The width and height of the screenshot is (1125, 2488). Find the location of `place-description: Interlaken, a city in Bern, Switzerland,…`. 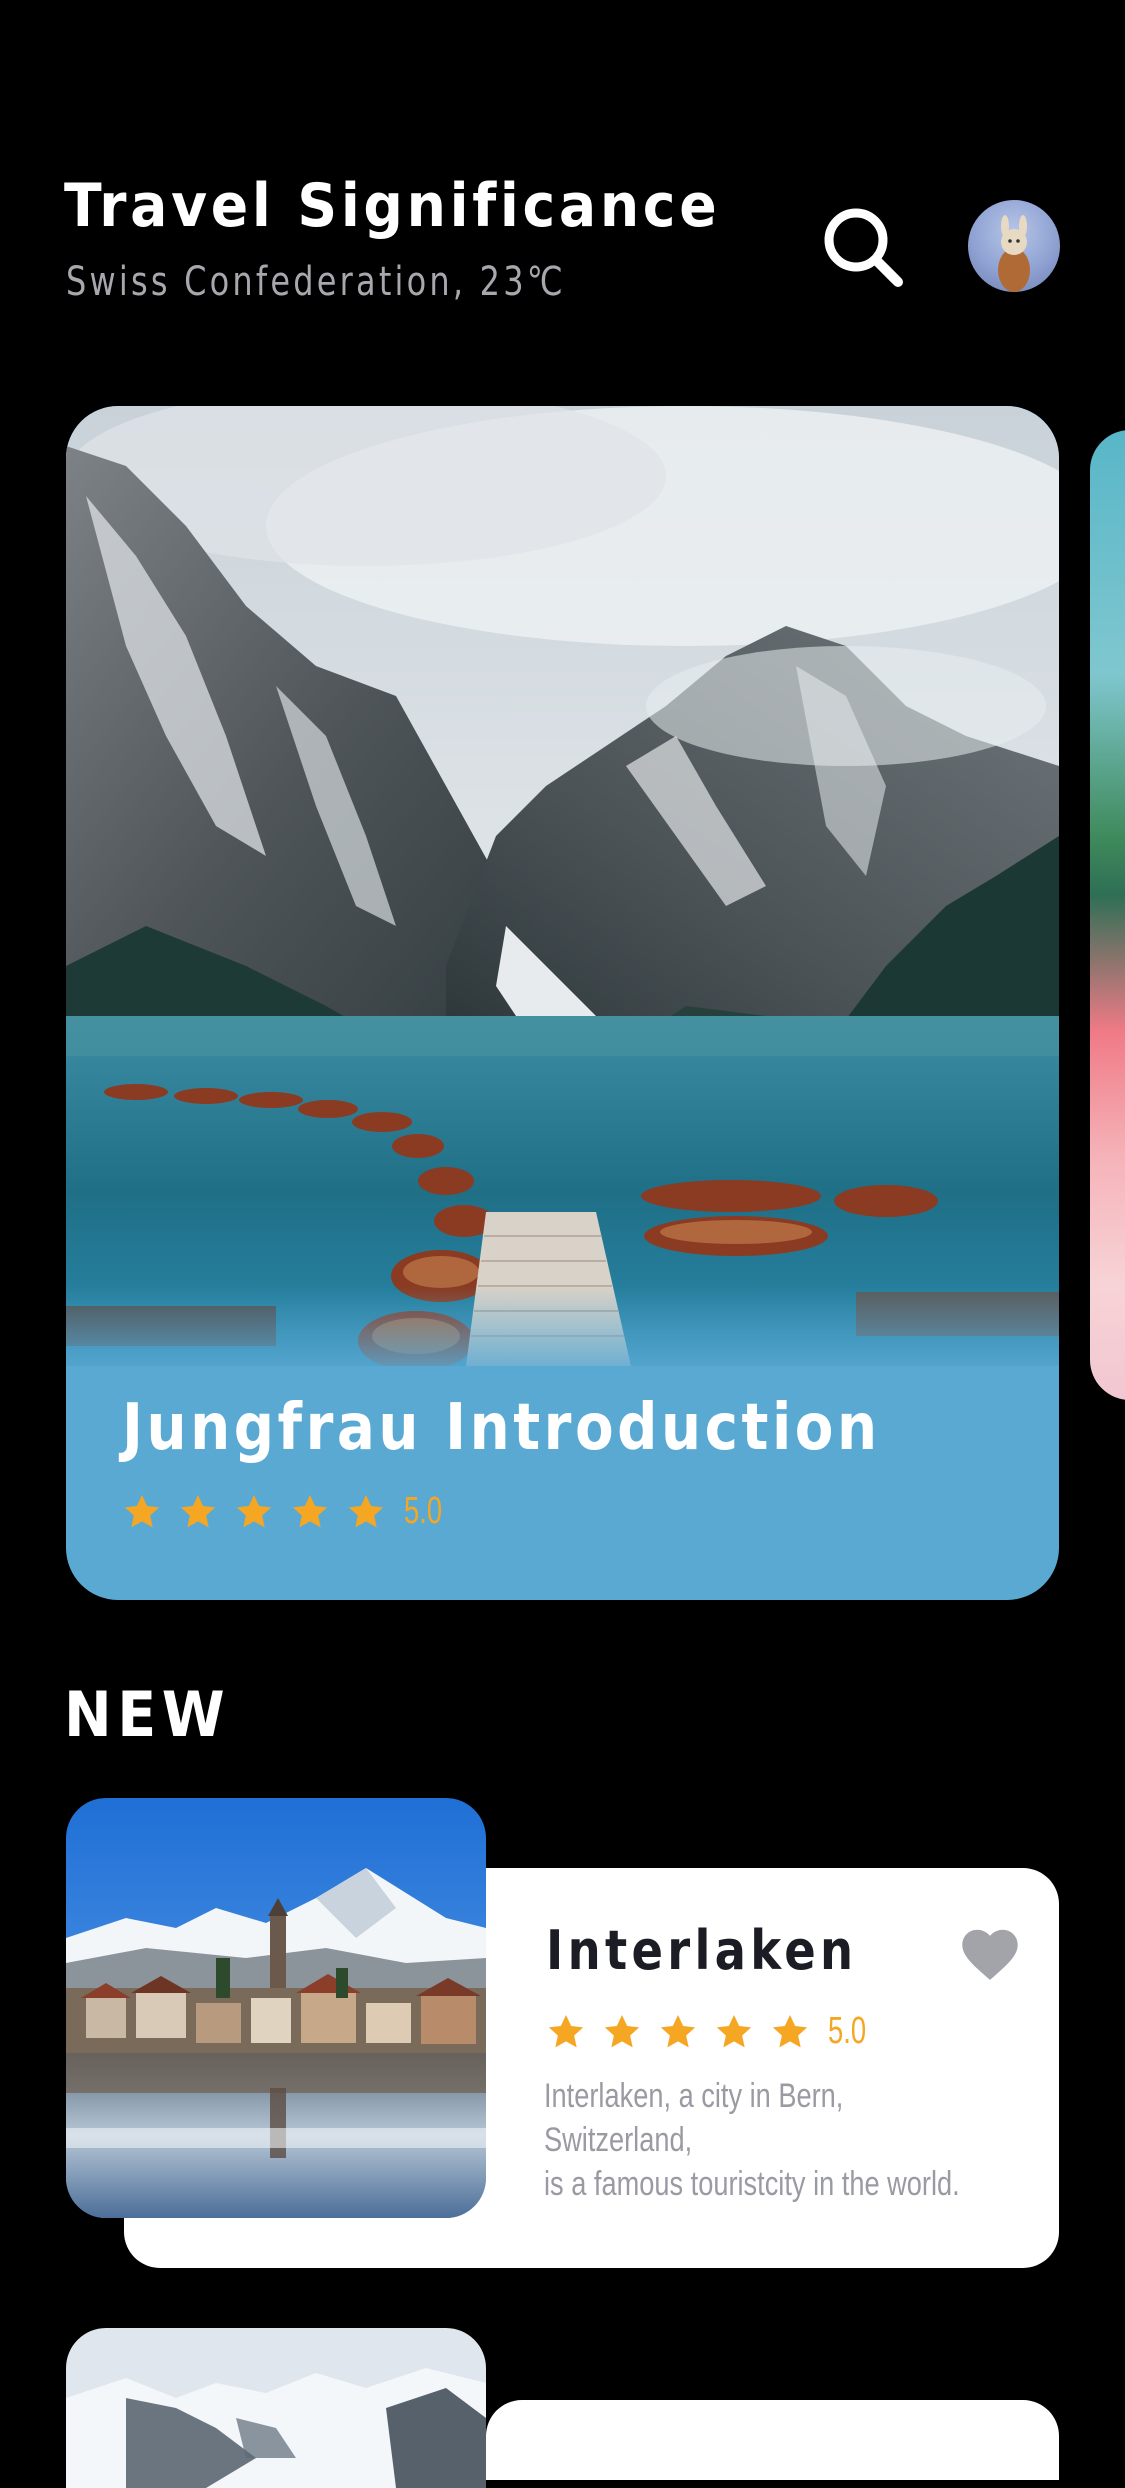

place-description: Interlaken, a city in Bern, Switzerland,… is located at coordinates (768, 2140).